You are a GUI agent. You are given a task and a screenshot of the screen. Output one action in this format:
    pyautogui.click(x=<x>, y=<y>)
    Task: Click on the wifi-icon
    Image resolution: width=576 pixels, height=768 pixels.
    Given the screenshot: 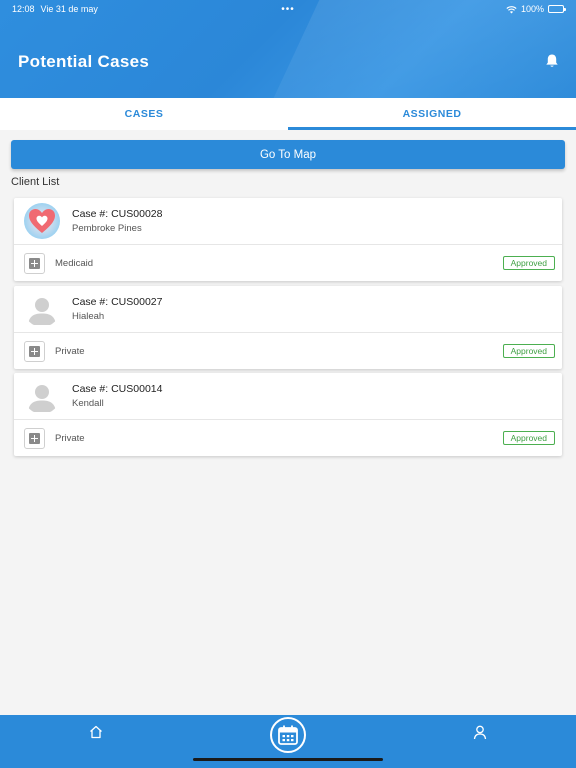 What is the action you would take?
    pyautogui.click(x=511, y=9)
    